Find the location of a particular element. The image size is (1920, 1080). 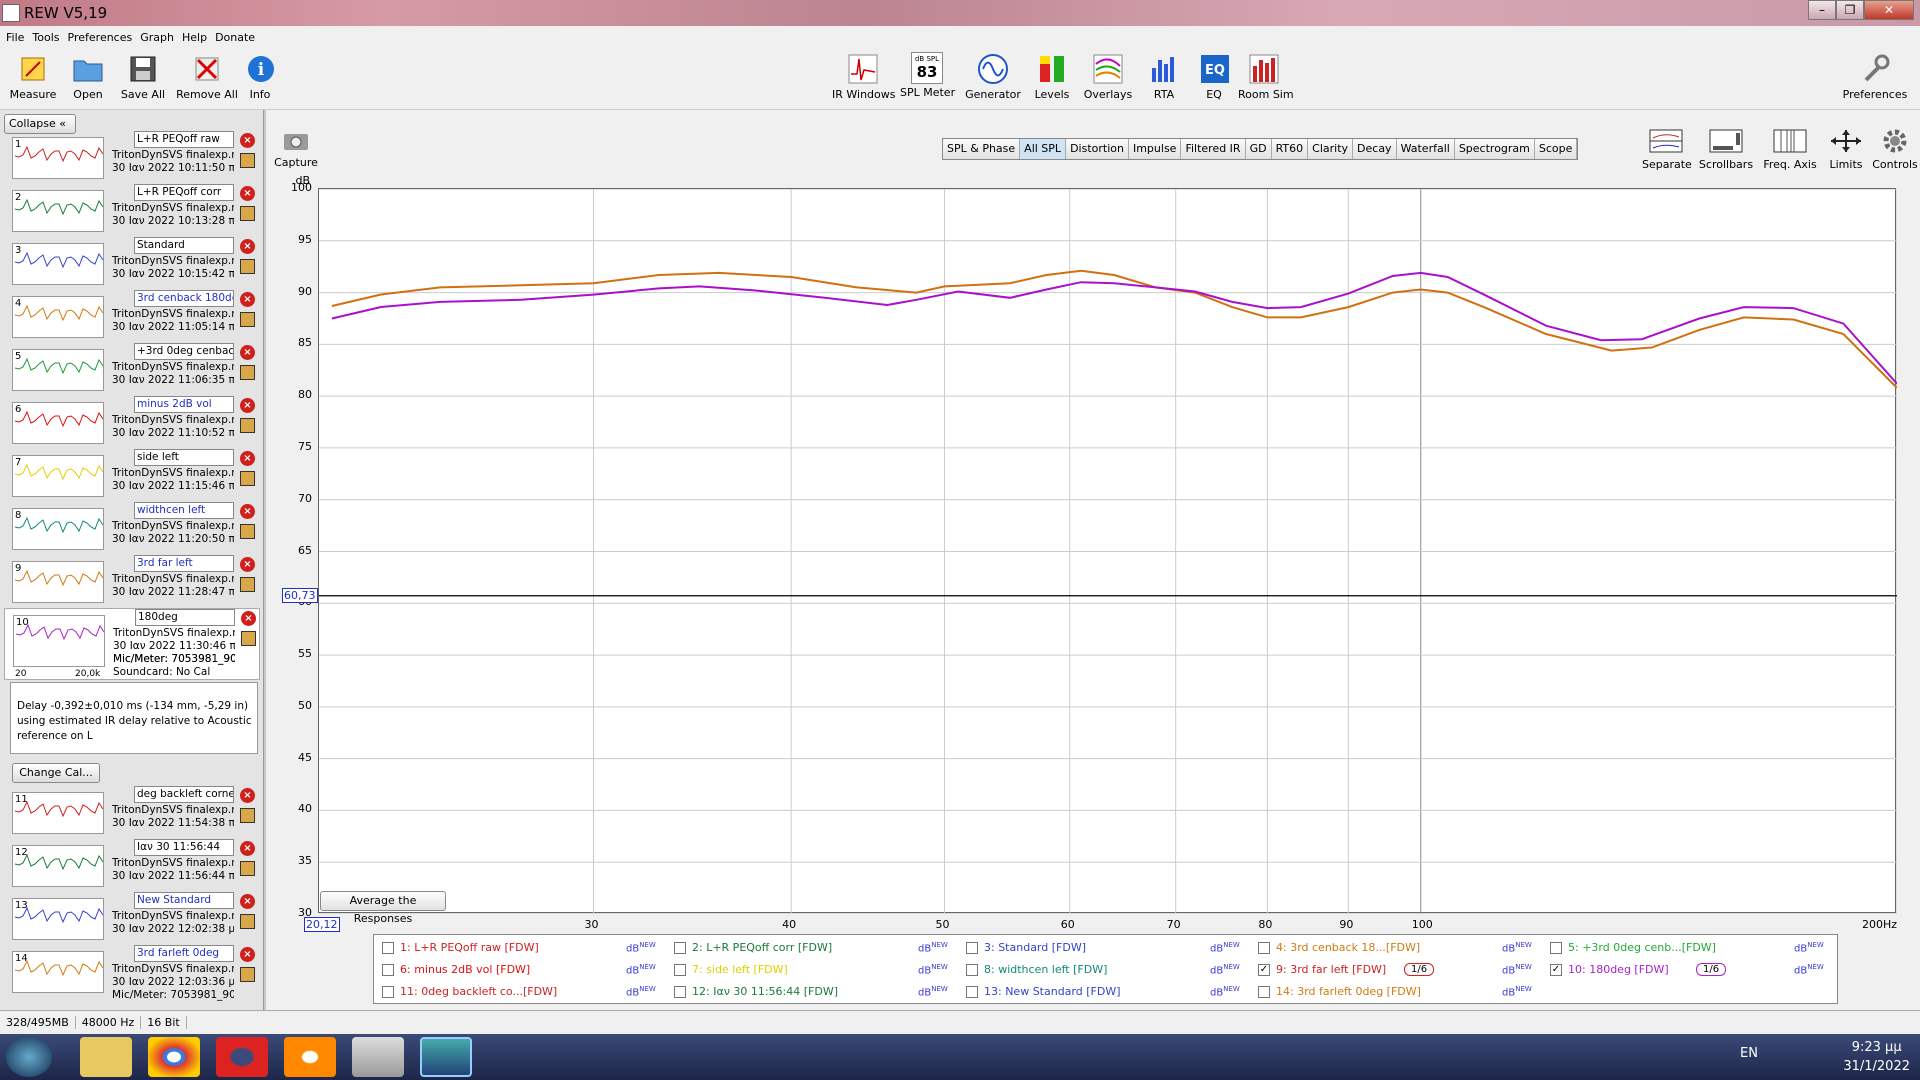

tab-spectrogram: Spectrogram is located at coordinates (1494, 149).